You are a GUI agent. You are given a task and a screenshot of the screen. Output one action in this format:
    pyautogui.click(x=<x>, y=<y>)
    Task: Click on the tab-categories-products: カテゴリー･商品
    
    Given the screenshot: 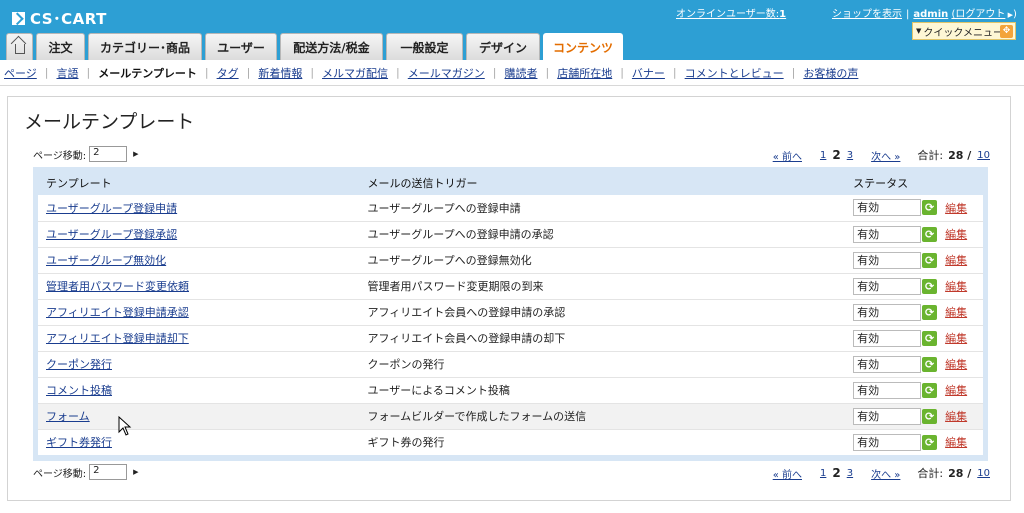 What is the action you would take?
    pyautogui.click(x=145, y=46)
    